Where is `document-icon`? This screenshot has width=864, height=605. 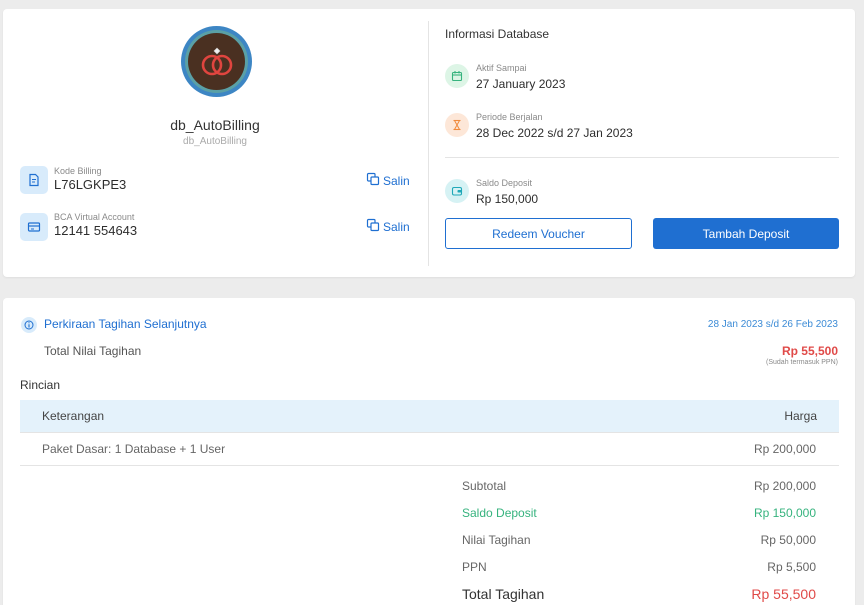
document-icon is located at coordinates (34, 180).